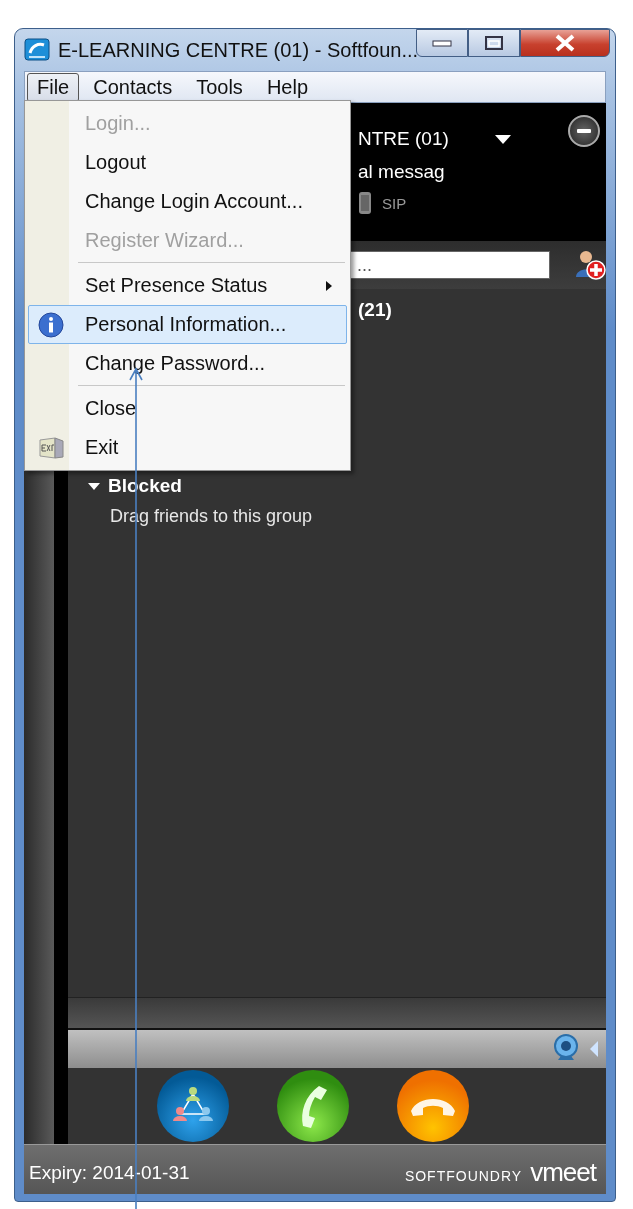 The image size is (633, 1209). What do you see at coordinates (94, 486) in the screenshot?
I see `expand-triangle-icon` at bounding box center [94, 486].